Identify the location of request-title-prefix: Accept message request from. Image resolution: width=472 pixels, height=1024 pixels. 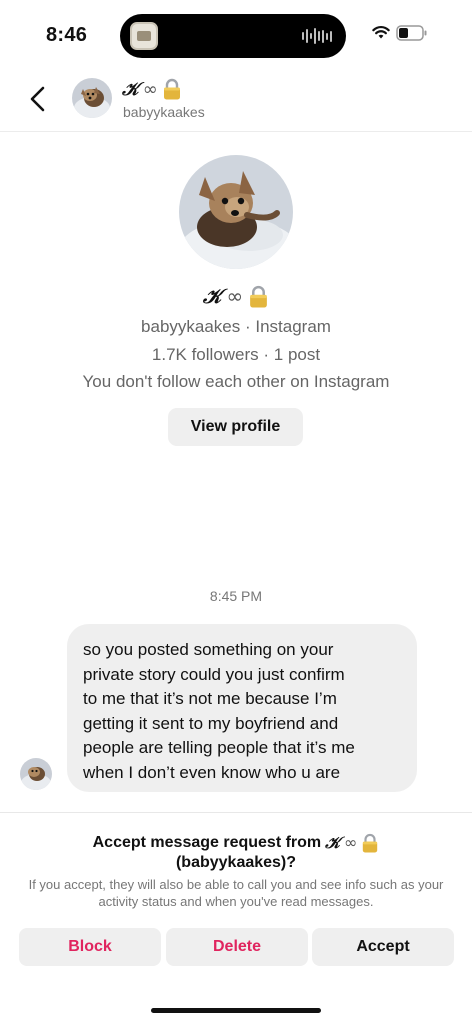
(207, 842).